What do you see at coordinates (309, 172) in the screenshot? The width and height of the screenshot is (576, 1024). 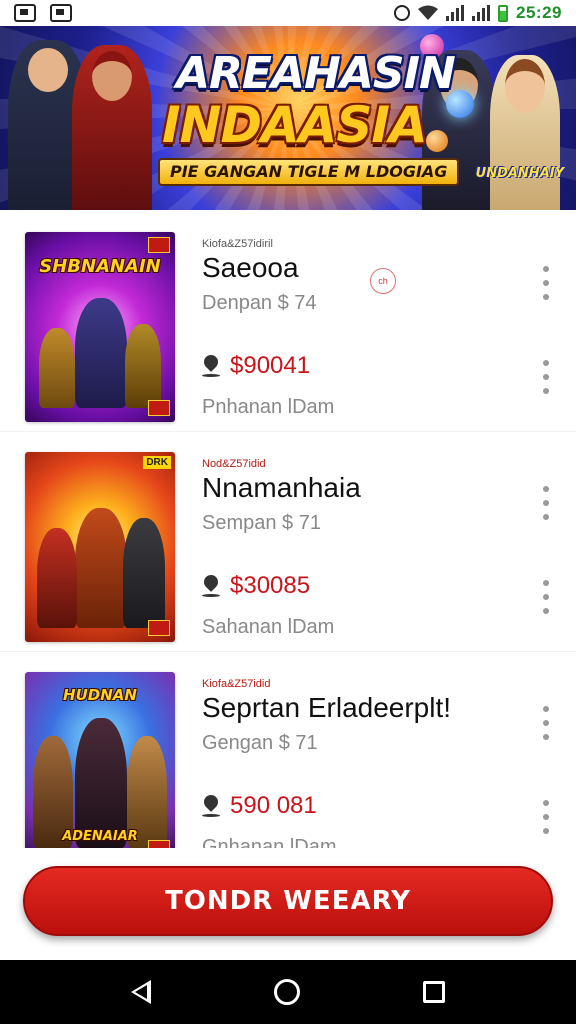 I see `banner-subtitle: PIE GANGAN TIGLE M LDOGIAG` at bounding box center [309, 172].